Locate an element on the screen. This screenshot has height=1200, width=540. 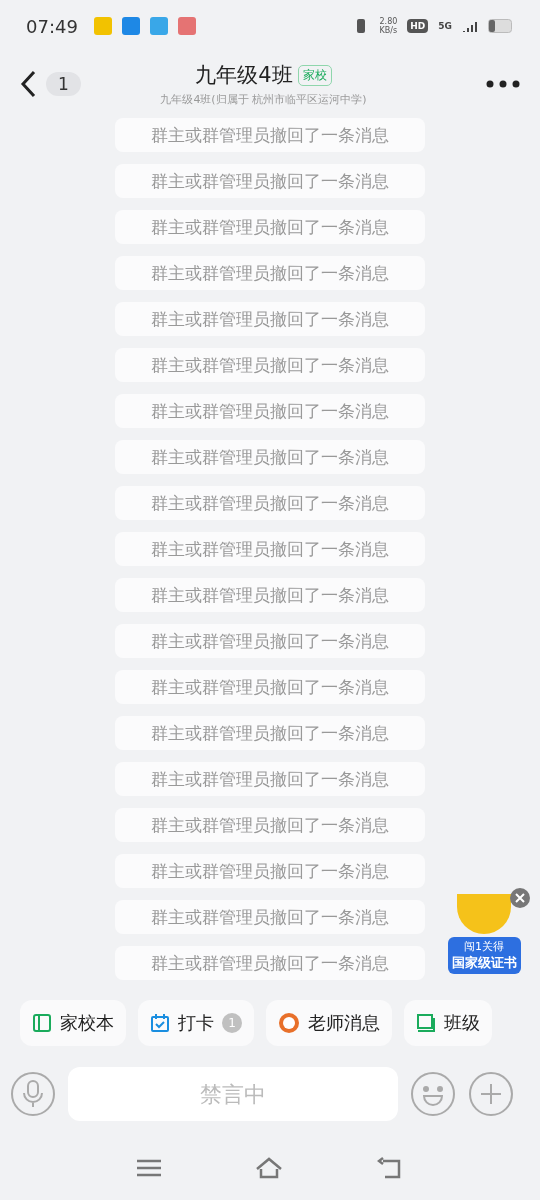
chat-title: 九年级4班 is located at coordinates (244, 75).